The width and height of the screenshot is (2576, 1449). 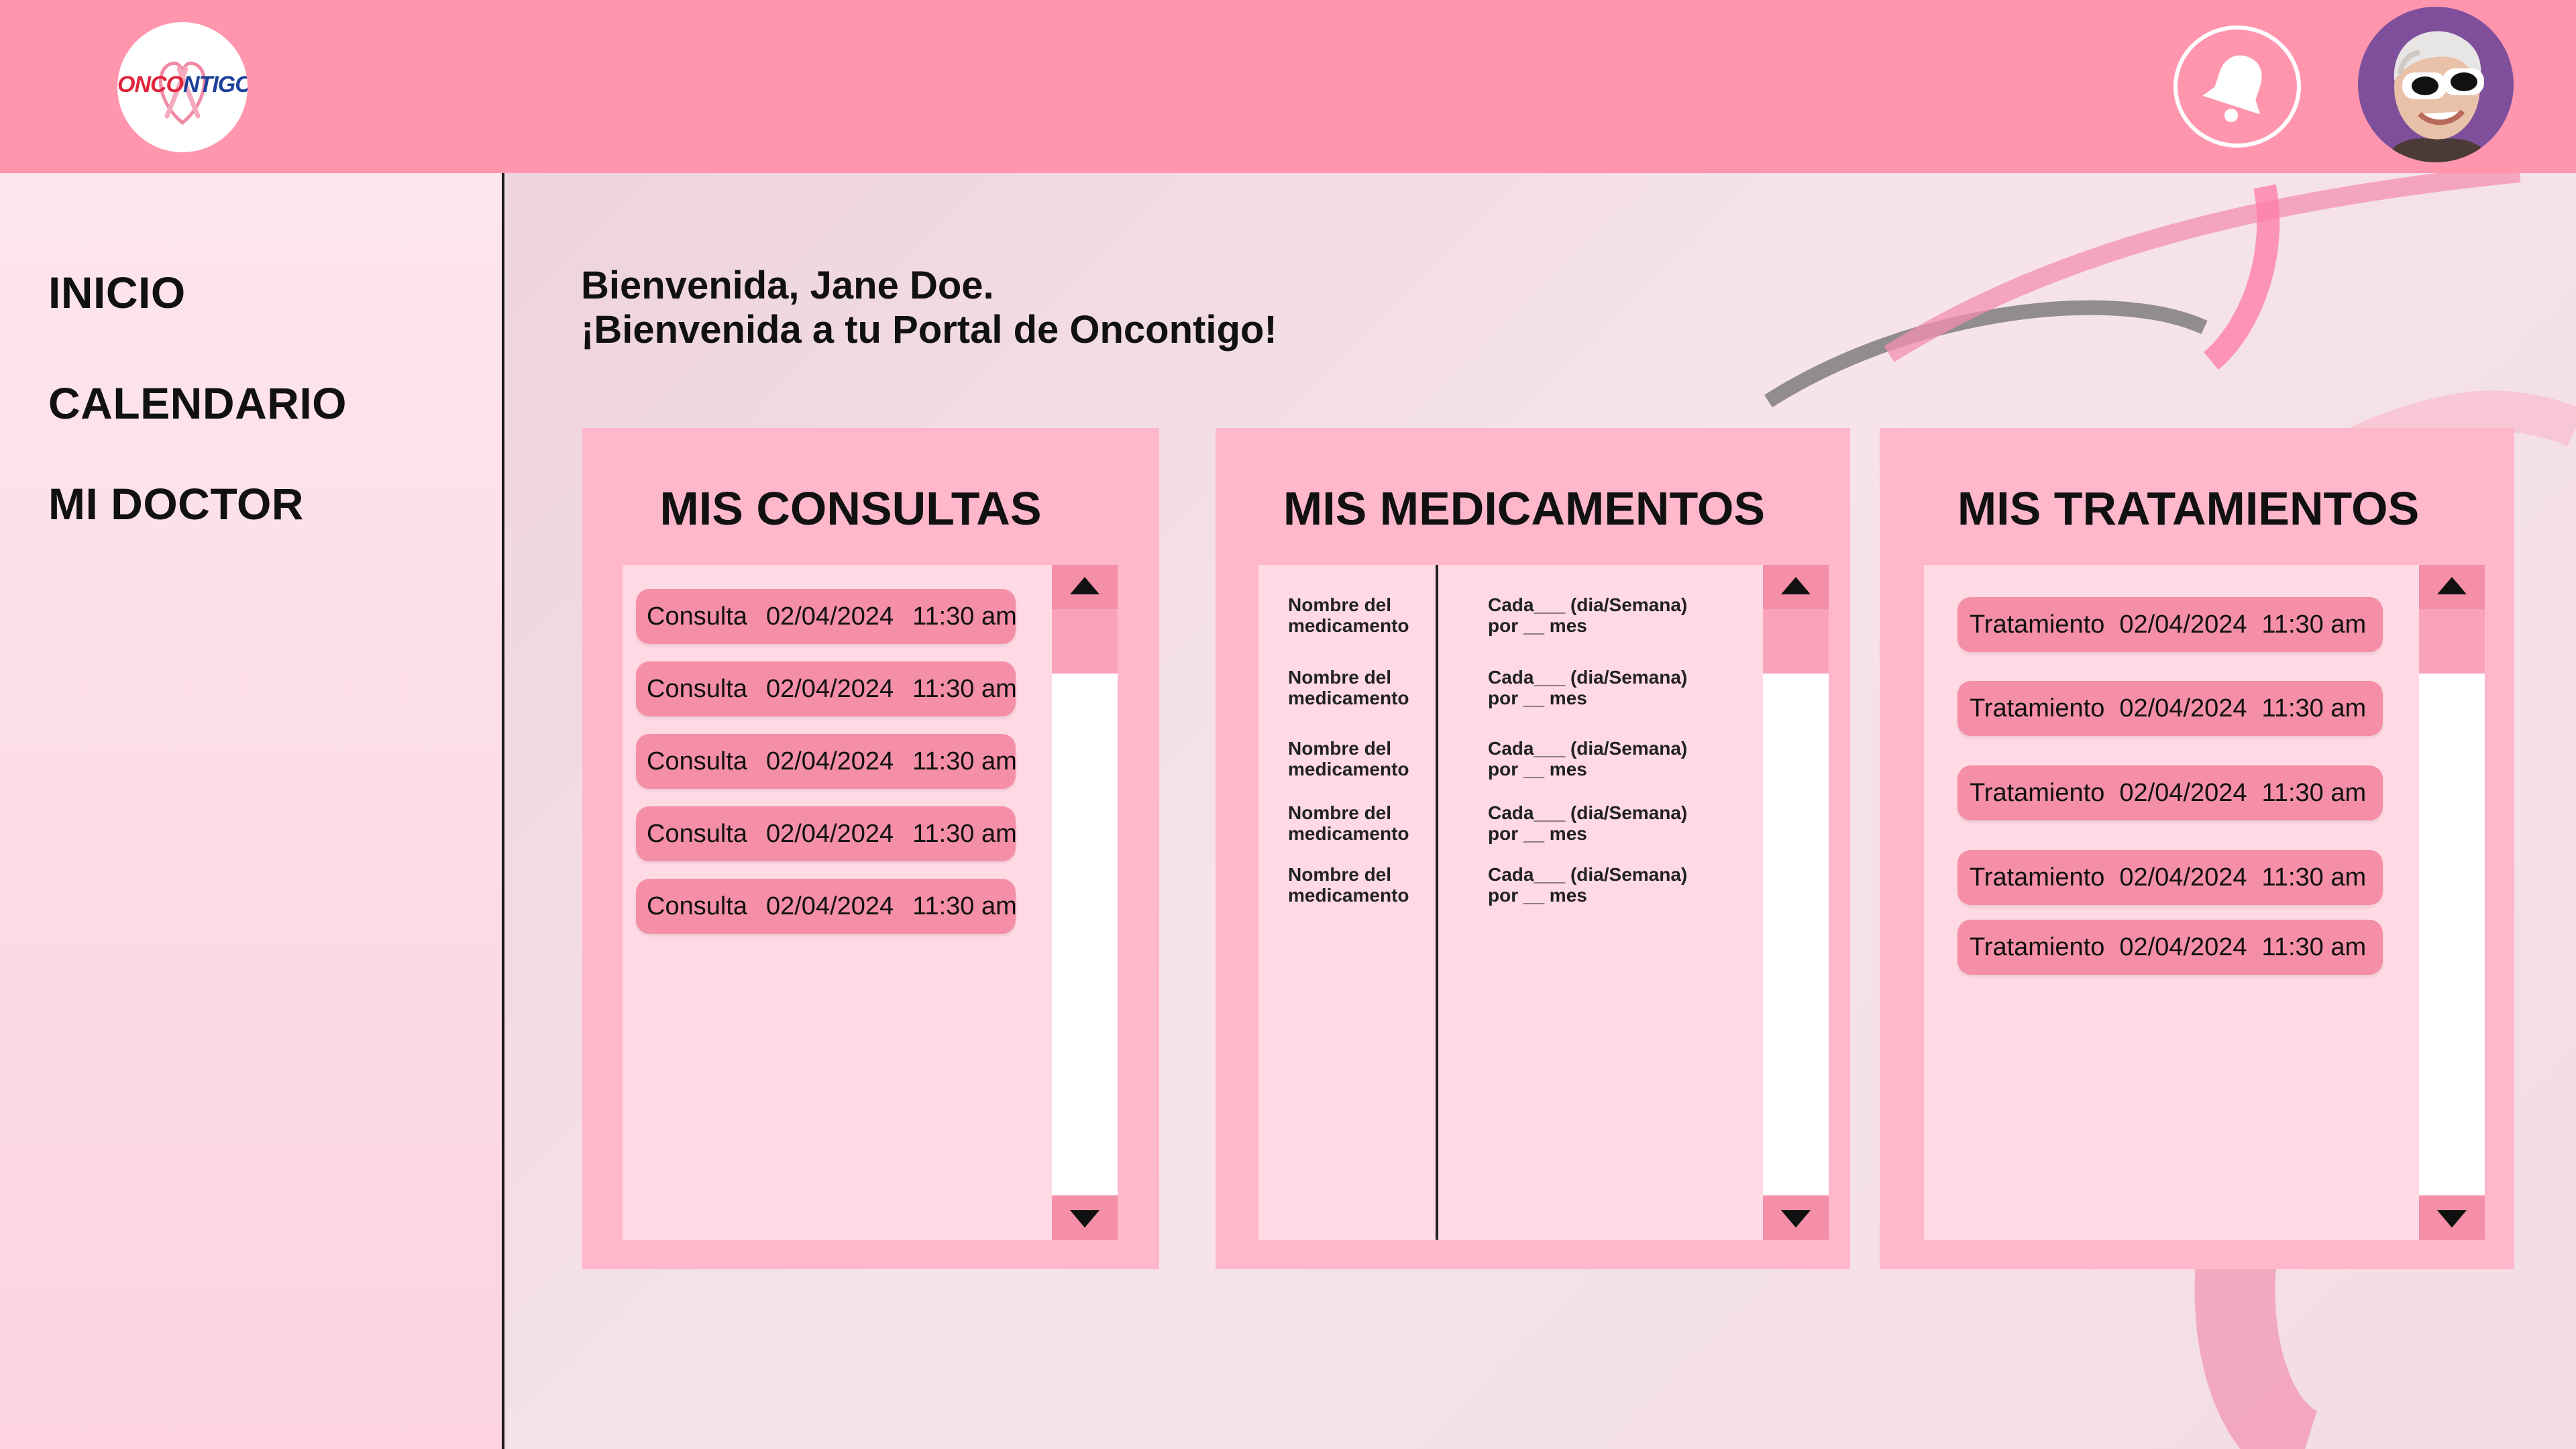 What do you see at coordinates (1085, 902) in the screenshot?
I see `consultas-scrollbar` at bounding box center [1085, 902].